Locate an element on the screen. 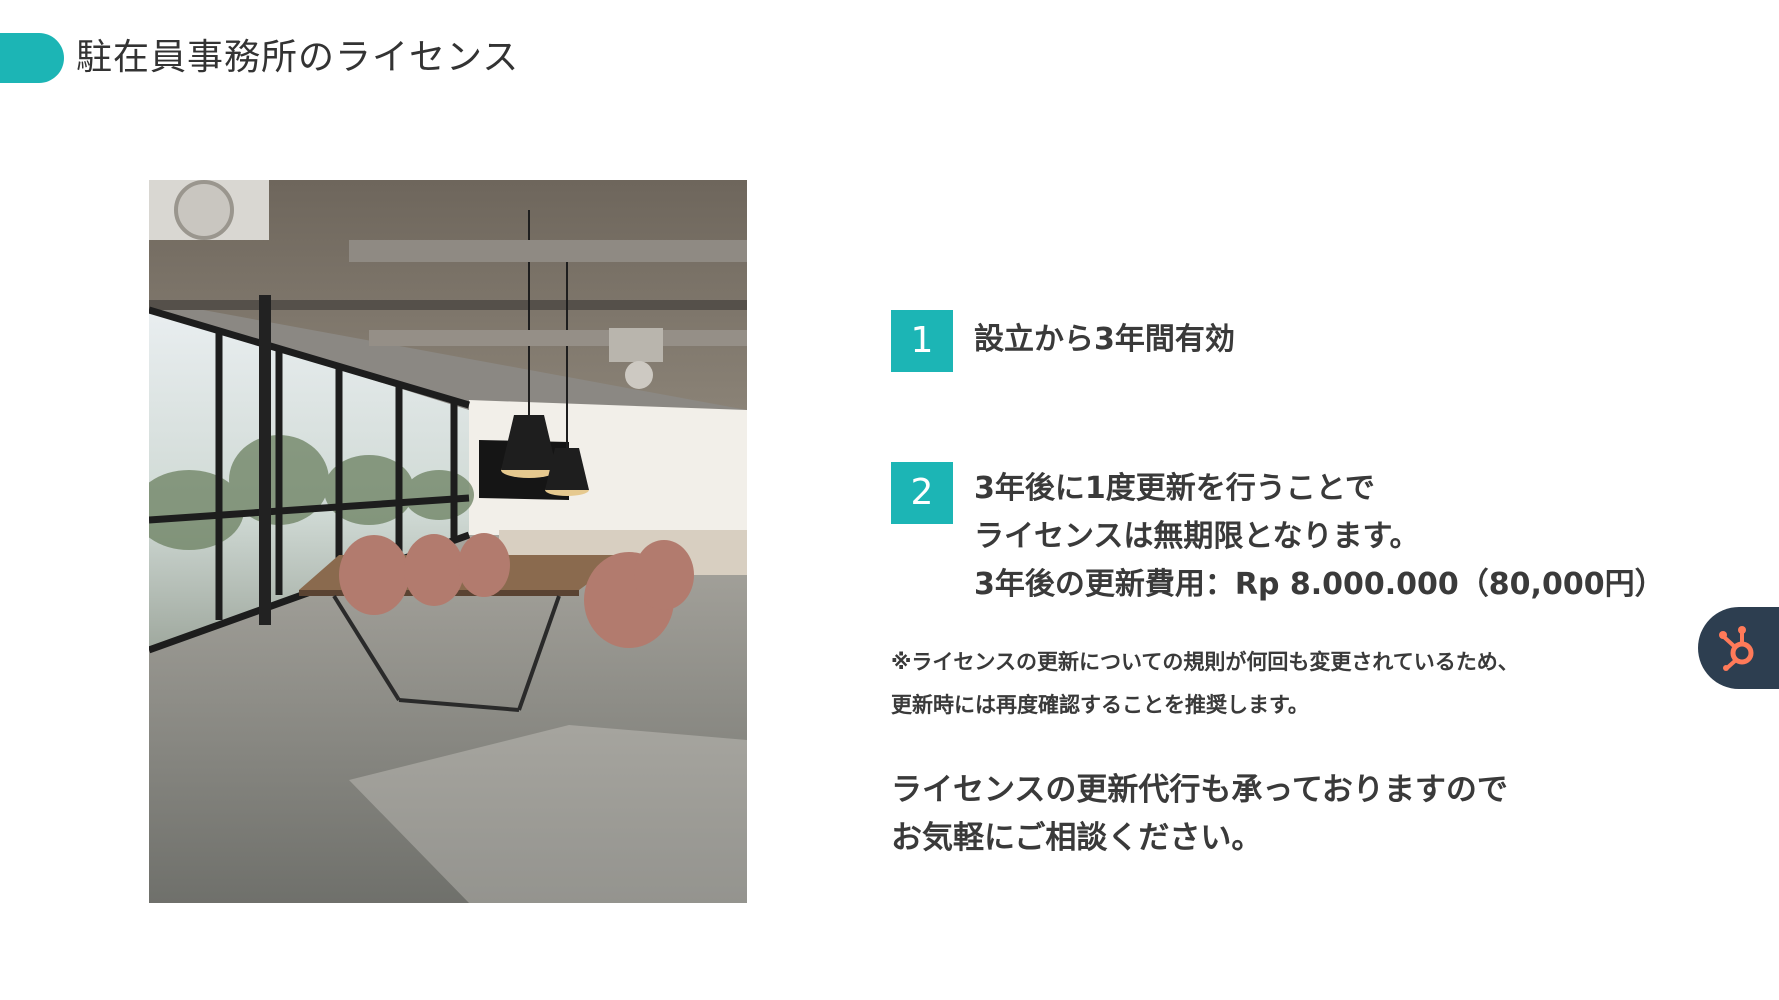 This screenshot has height=1000, width=1779. item-text-1: 設立から3年間有効 is located at coordinates (1104, 340).